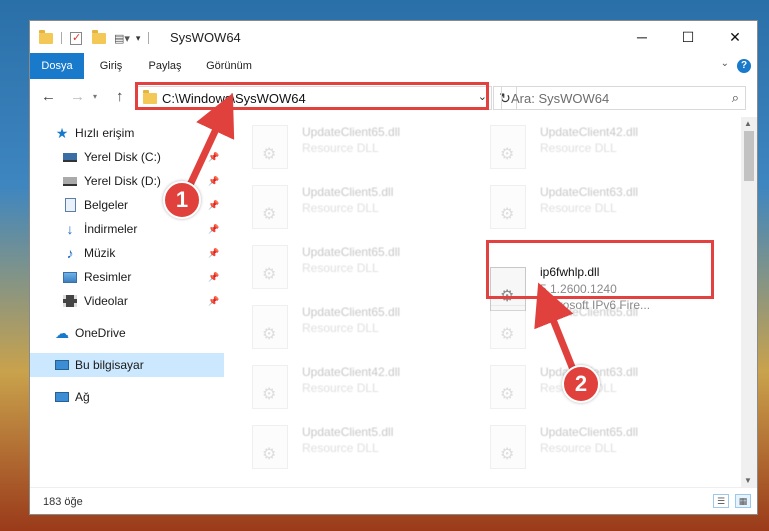 This screenshot has height=531, width=769. I want to click on sidebar-item-label: İndirmeler, so click(111, 229).